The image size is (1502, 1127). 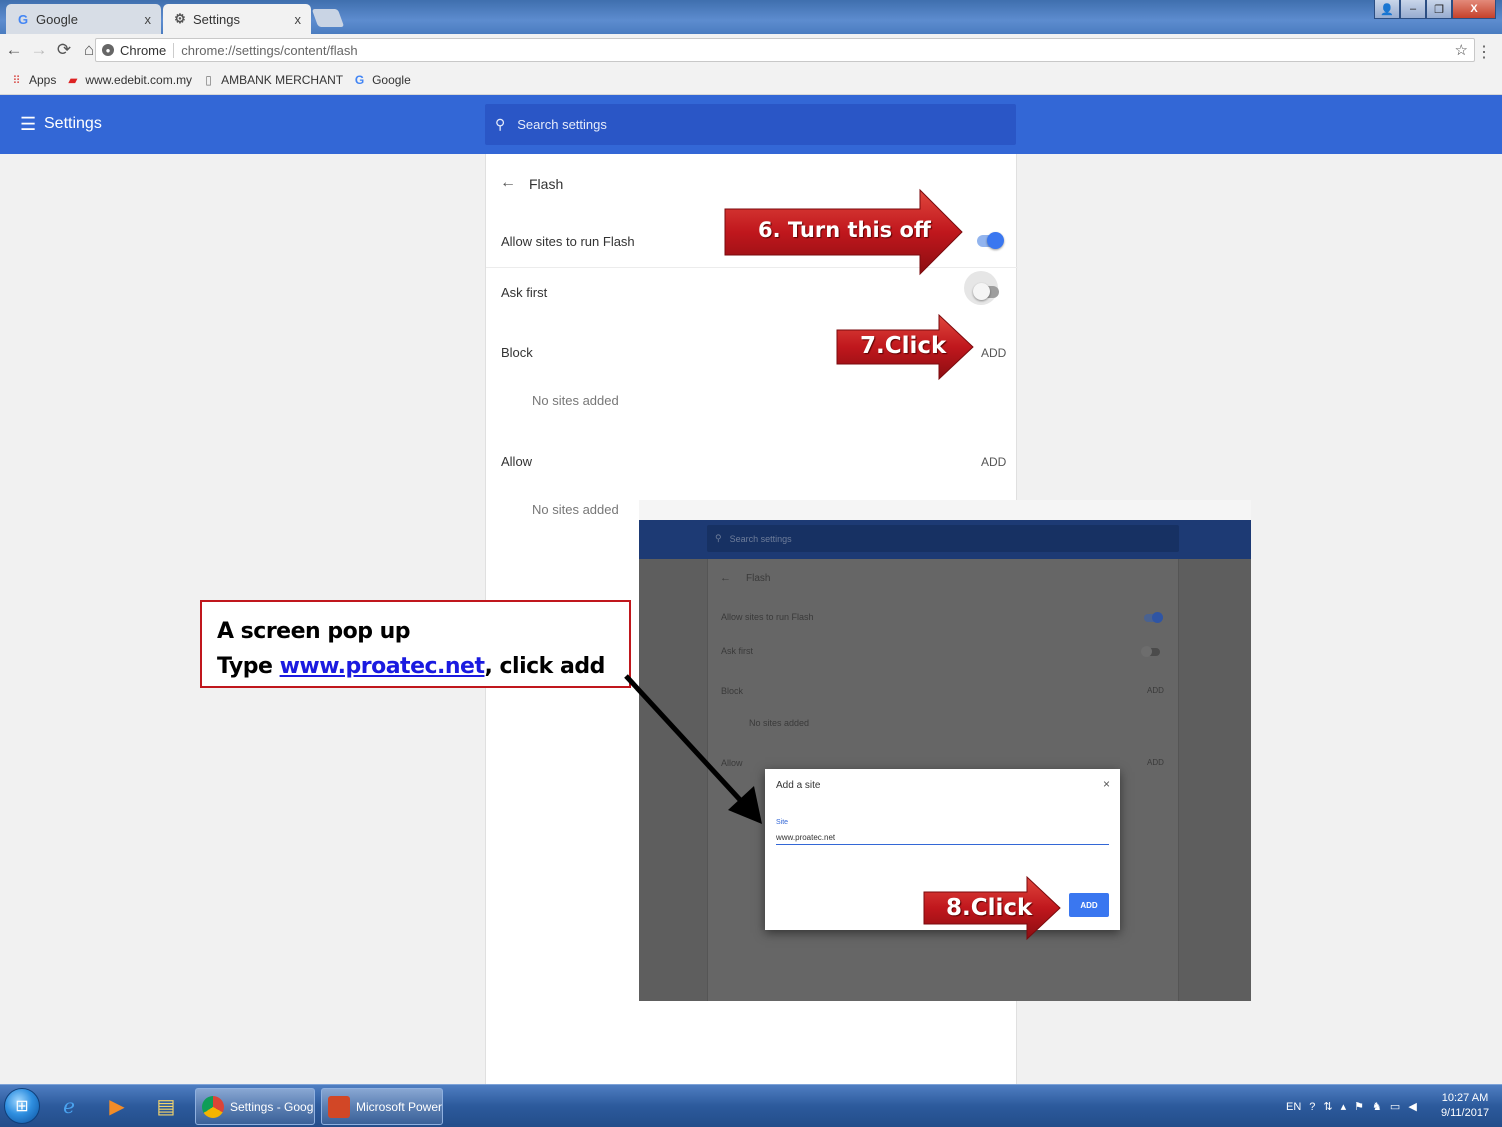 I want to click on block-add-button: ADD, so click(x=993, y=353).